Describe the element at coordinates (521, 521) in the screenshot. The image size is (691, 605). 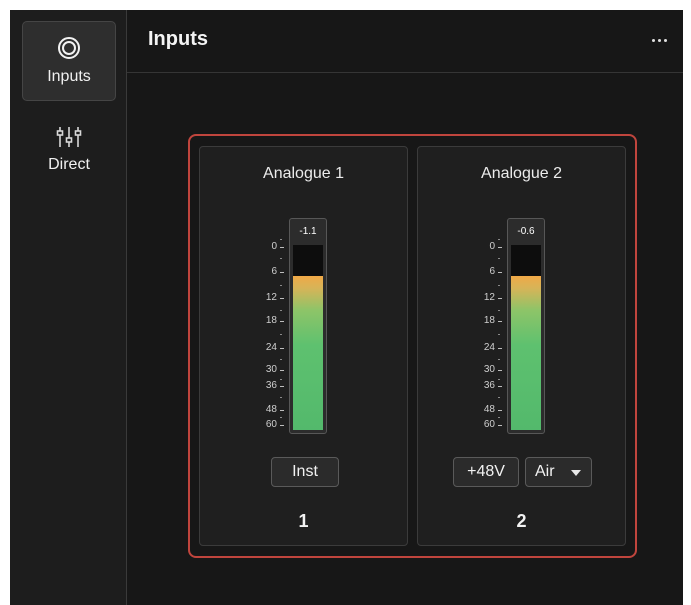
I see `channel-number: 2` at that location.